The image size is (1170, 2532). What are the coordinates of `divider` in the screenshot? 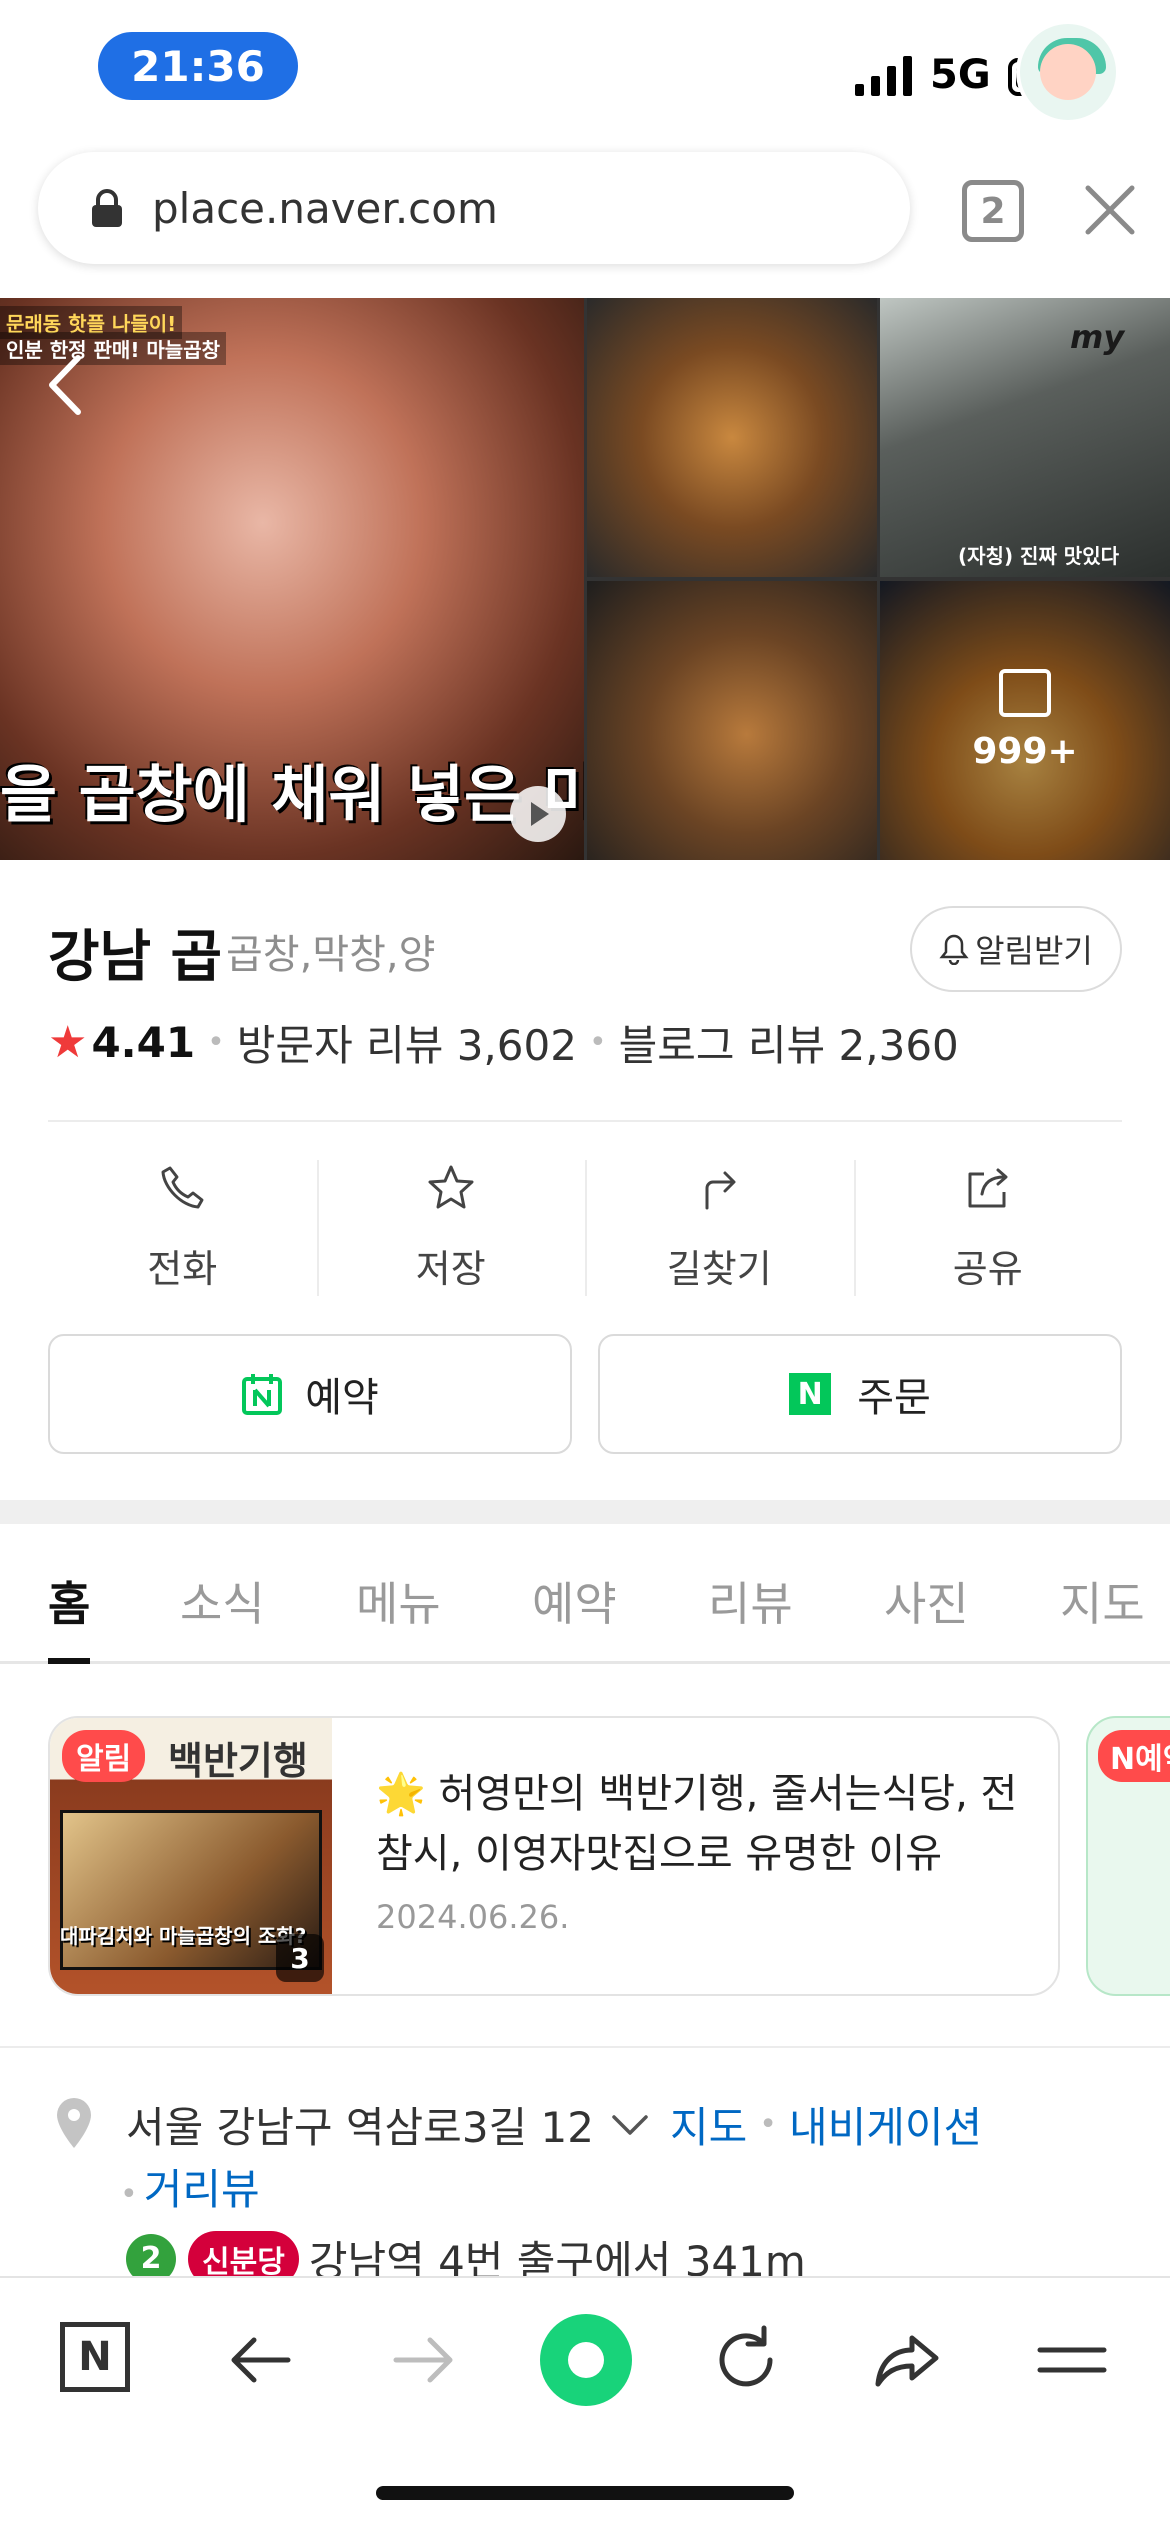 It's located at (585, 1121).